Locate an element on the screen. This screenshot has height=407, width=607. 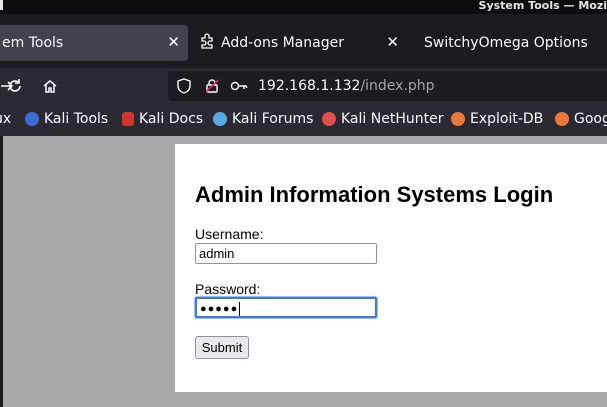
puzzle-icon is located at coordinates (207, 43).